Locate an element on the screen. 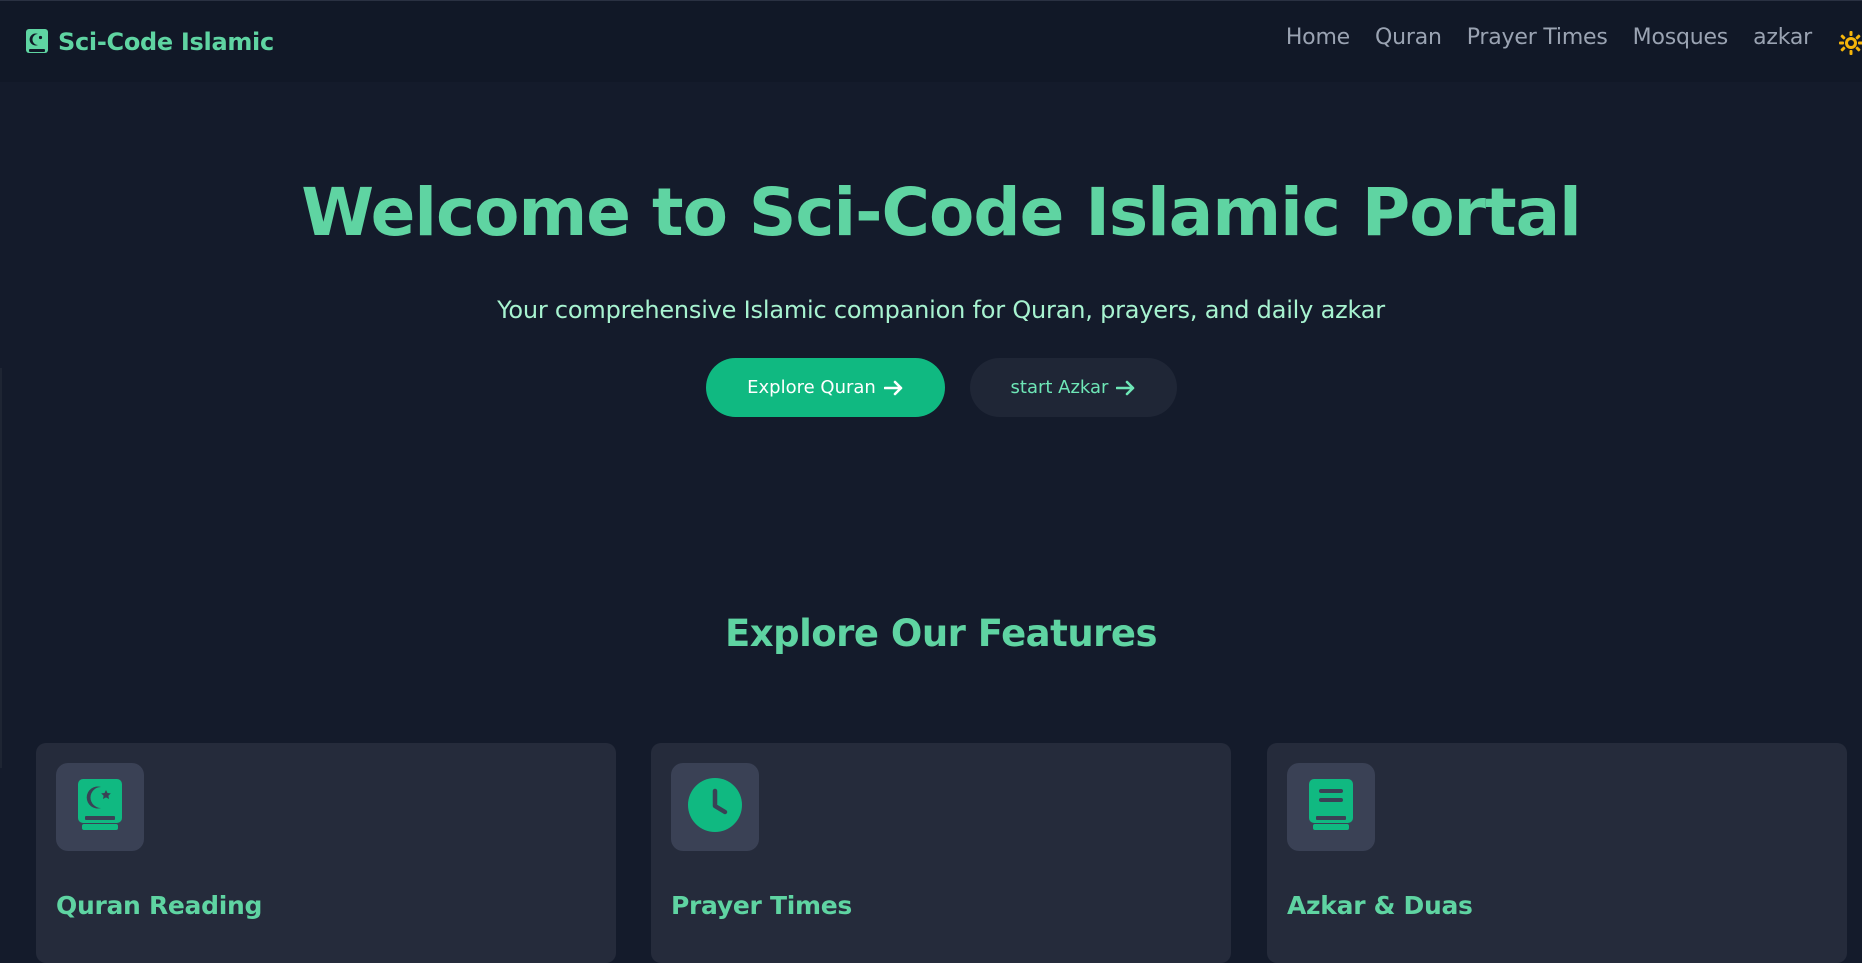 The height and width of the screenshot is (963, 1862). feature-card-quran-reading: Quran Reading is located at coordinates (326, 853).